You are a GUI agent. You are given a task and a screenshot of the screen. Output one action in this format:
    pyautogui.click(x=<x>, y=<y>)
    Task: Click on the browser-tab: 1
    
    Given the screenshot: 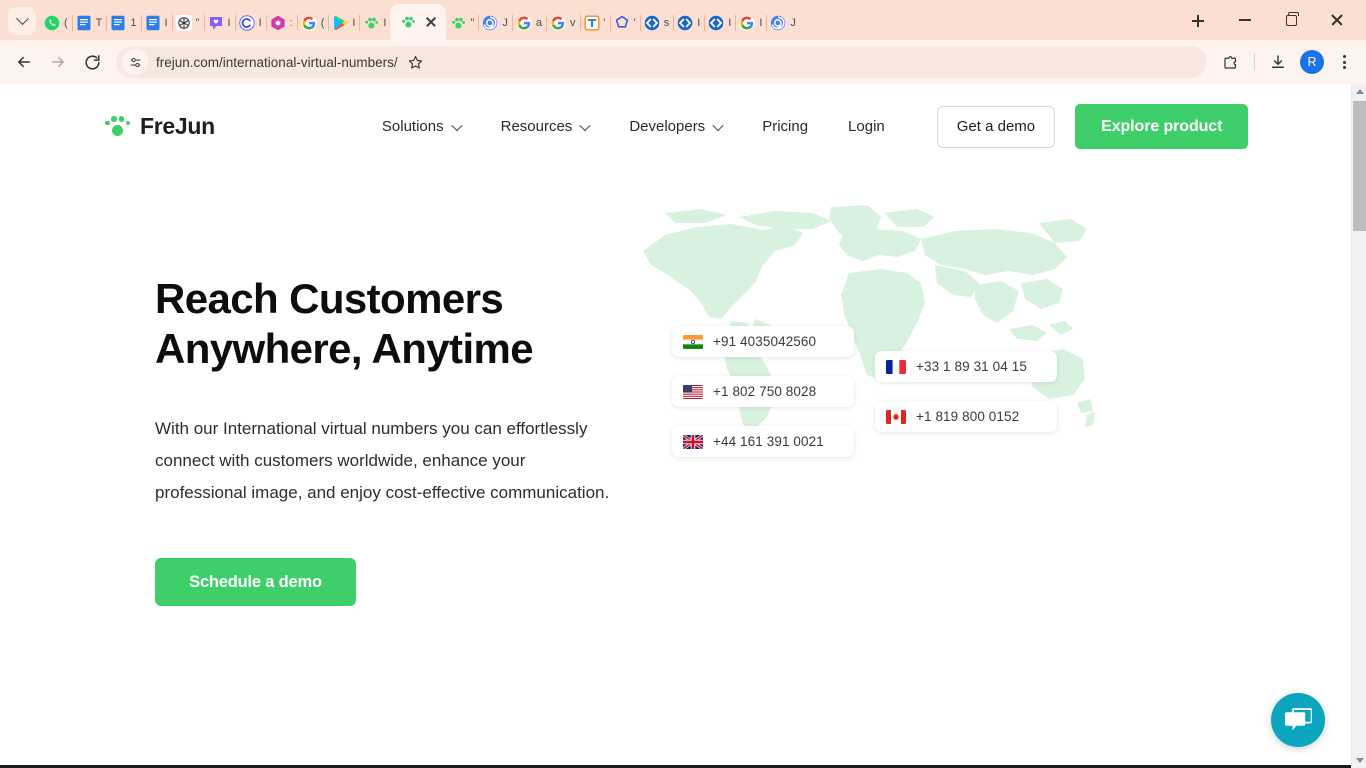 What is the action you would take?
    pyautogui.click(x=124, y=23)
    